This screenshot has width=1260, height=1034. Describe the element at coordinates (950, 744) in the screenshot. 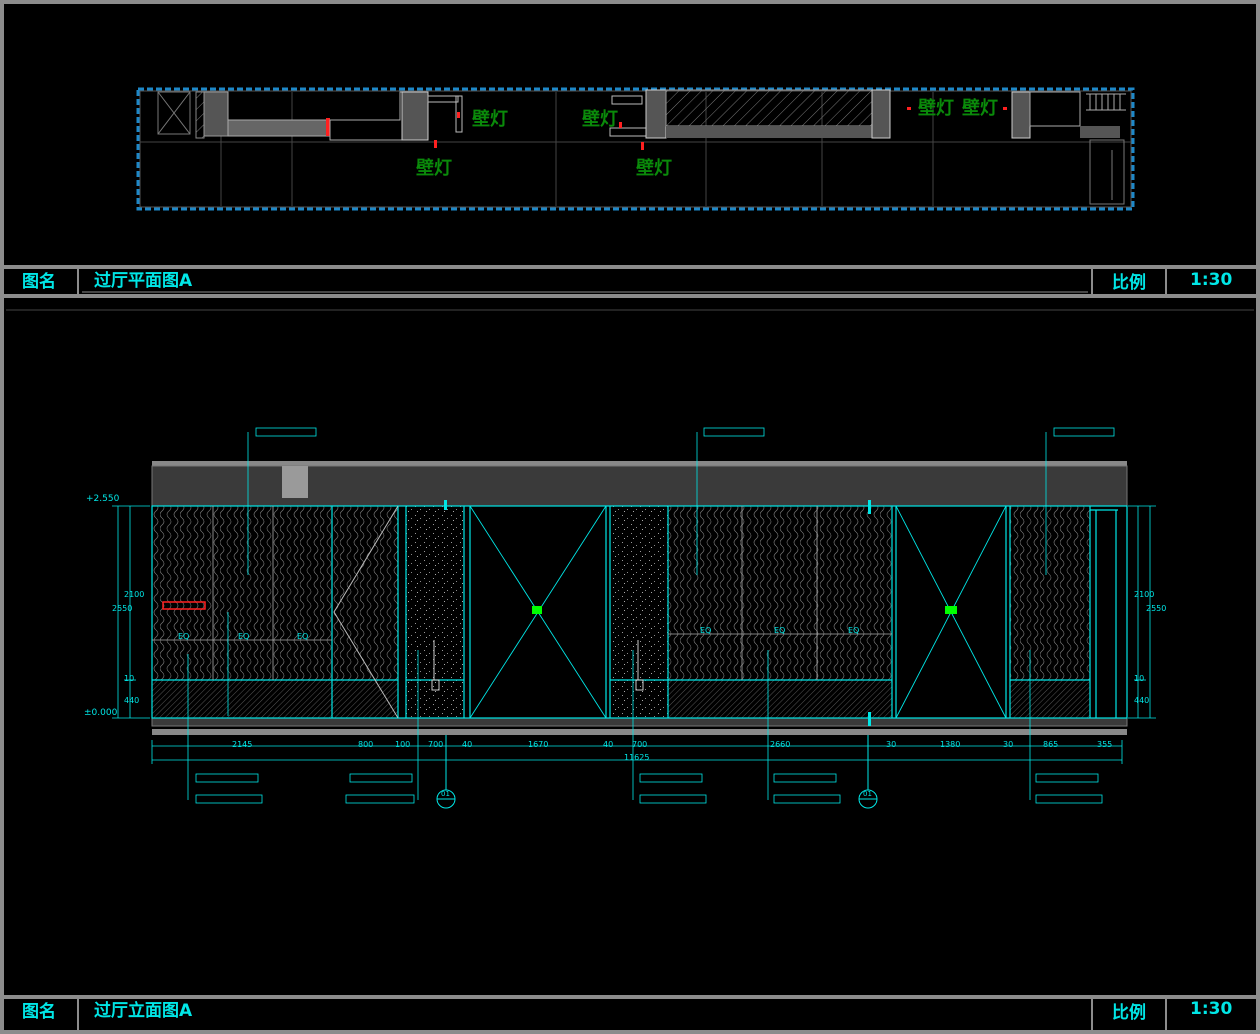

I see `dimension-text: 1380` at that location.